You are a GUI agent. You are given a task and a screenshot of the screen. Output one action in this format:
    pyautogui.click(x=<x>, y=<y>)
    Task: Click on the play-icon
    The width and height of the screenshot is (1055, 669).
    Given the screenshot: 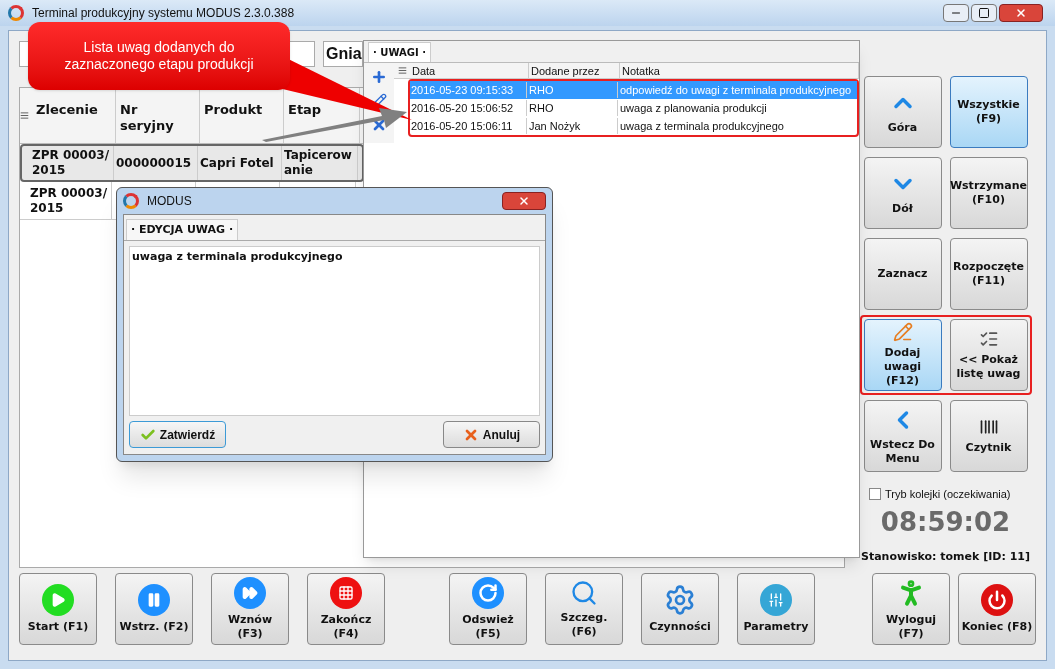 What is the action you would take?
    pyautogui.click(x=58, y=600)
    